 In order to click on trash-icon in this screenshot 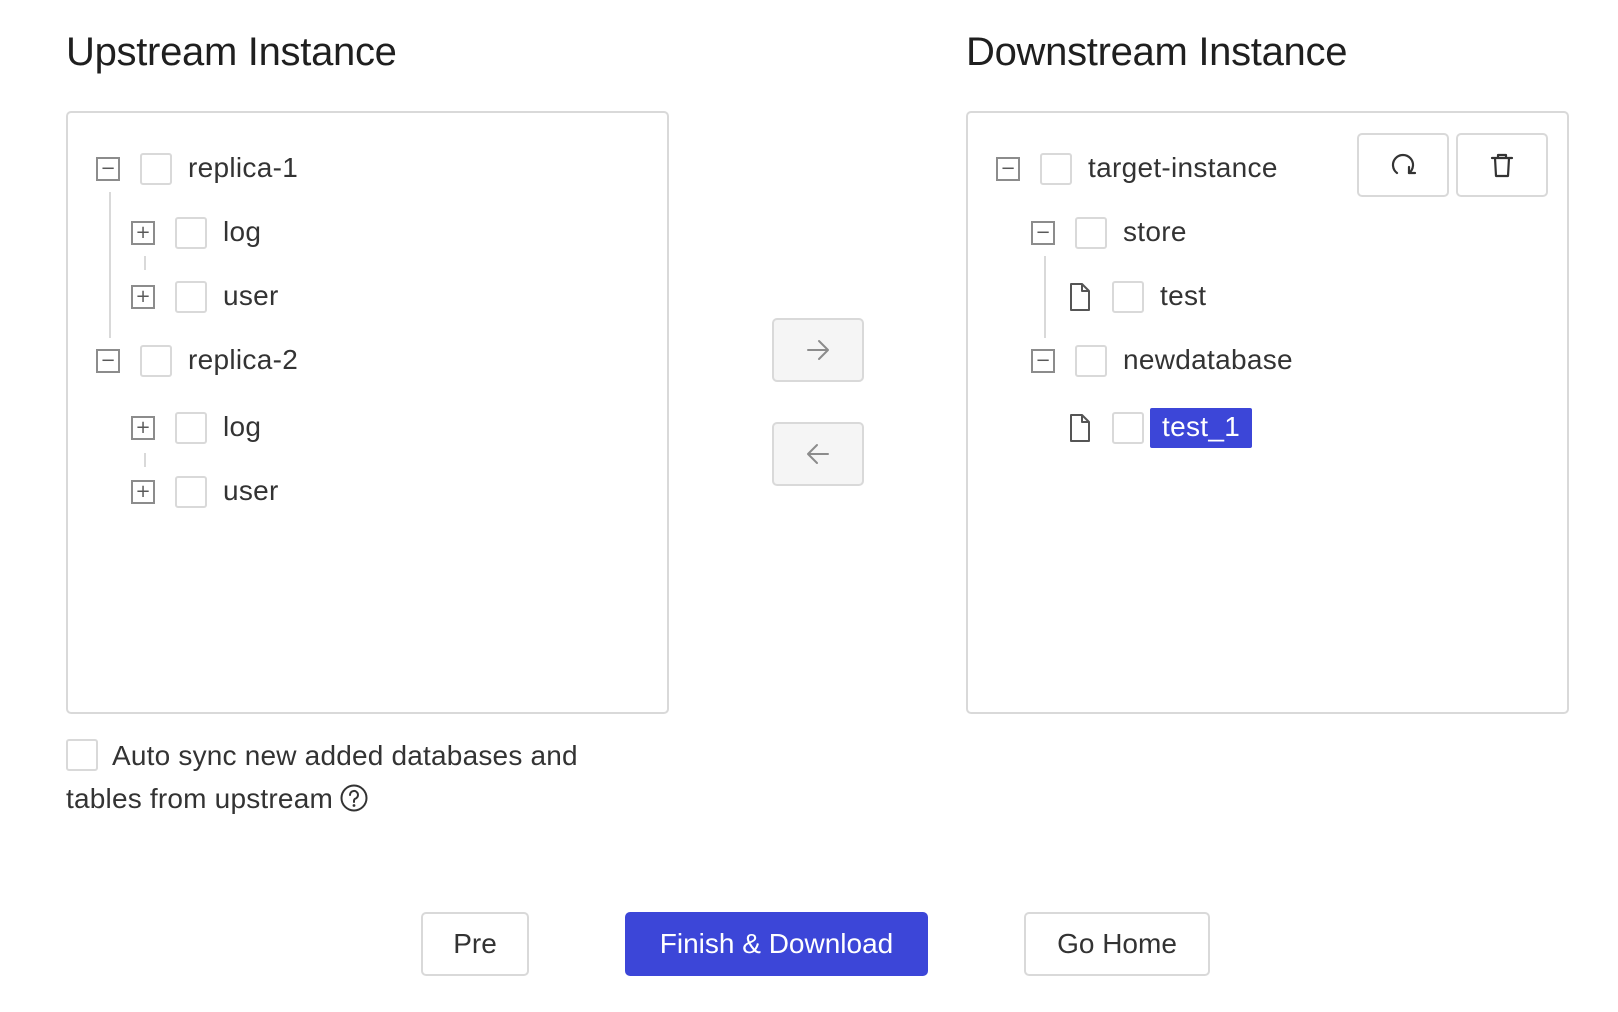, I will do `click(1502, 165)`.